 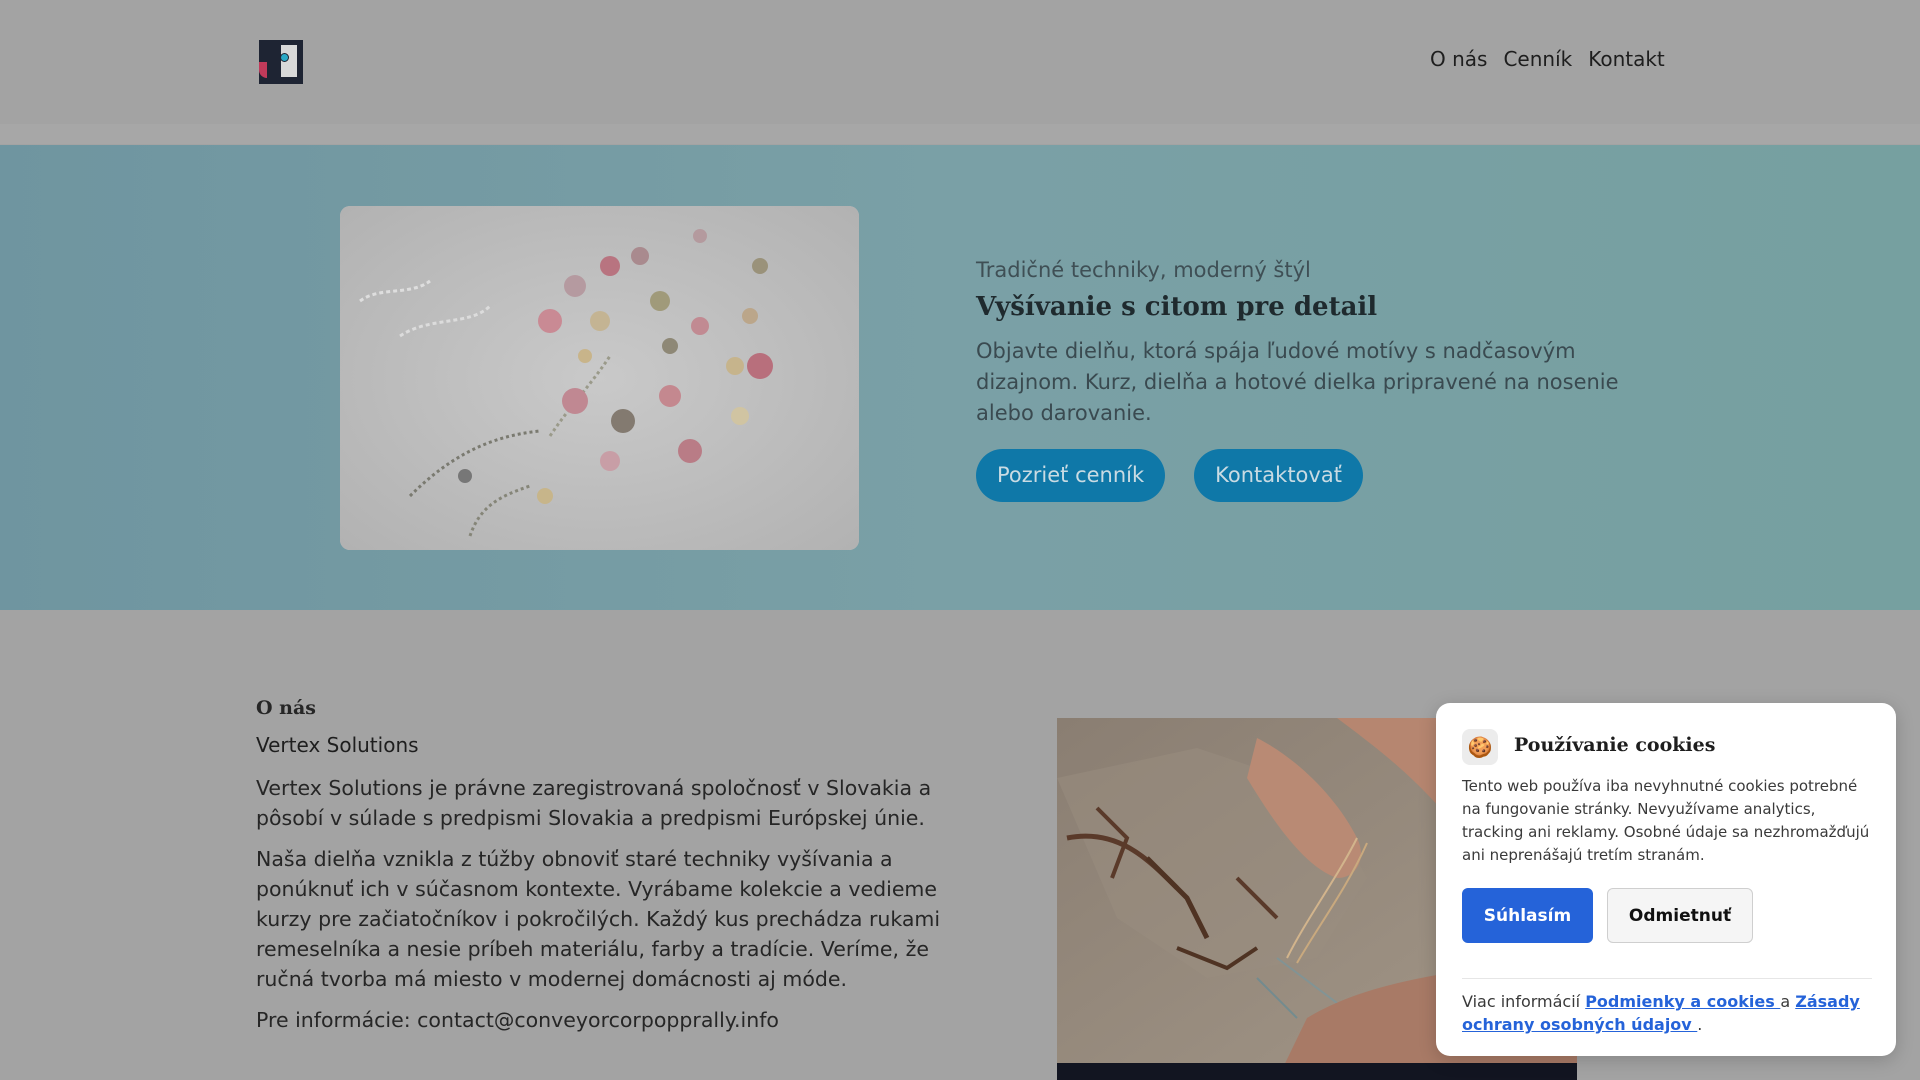 I want to click on header-divider, so click(x=960, y=134).